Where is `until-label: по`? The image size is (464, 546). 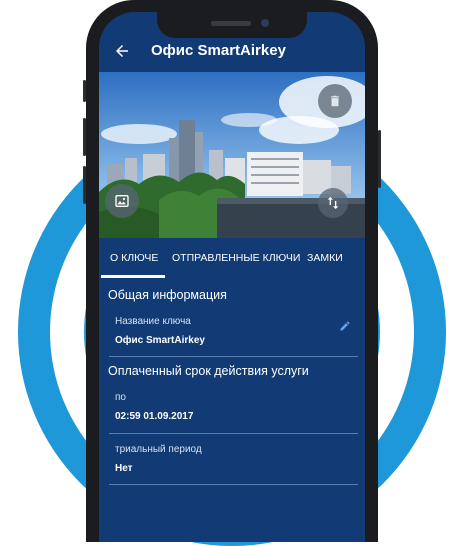 until-label: по is located at coordinates (120, 397).